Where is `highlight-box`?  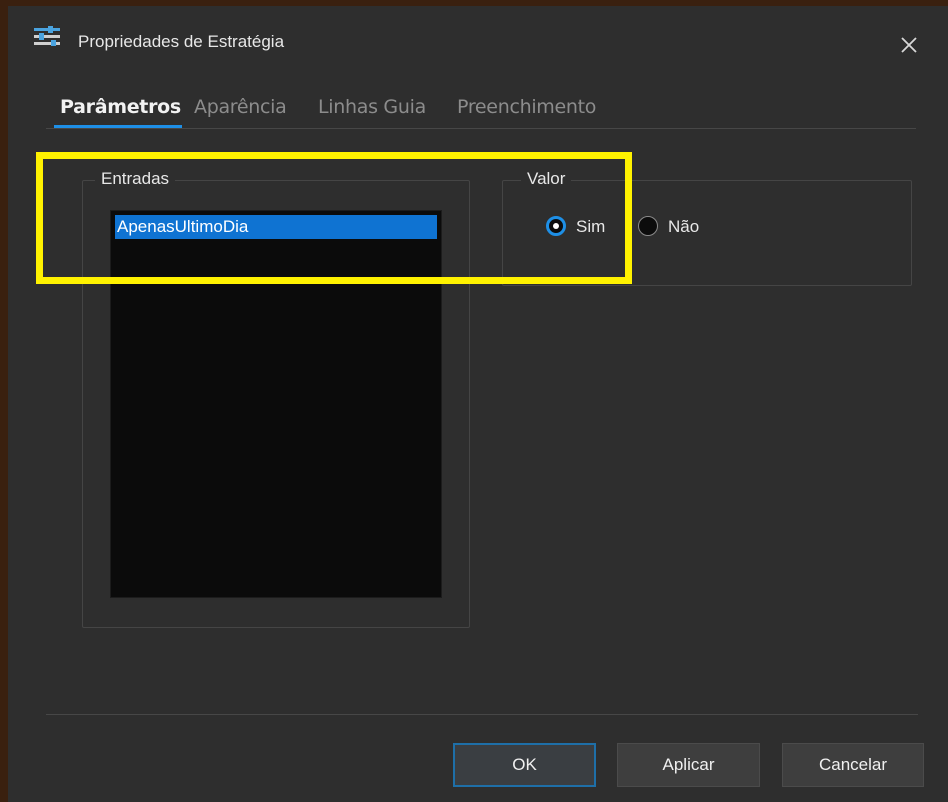
highlight-box is located at coordinates (334, 218).